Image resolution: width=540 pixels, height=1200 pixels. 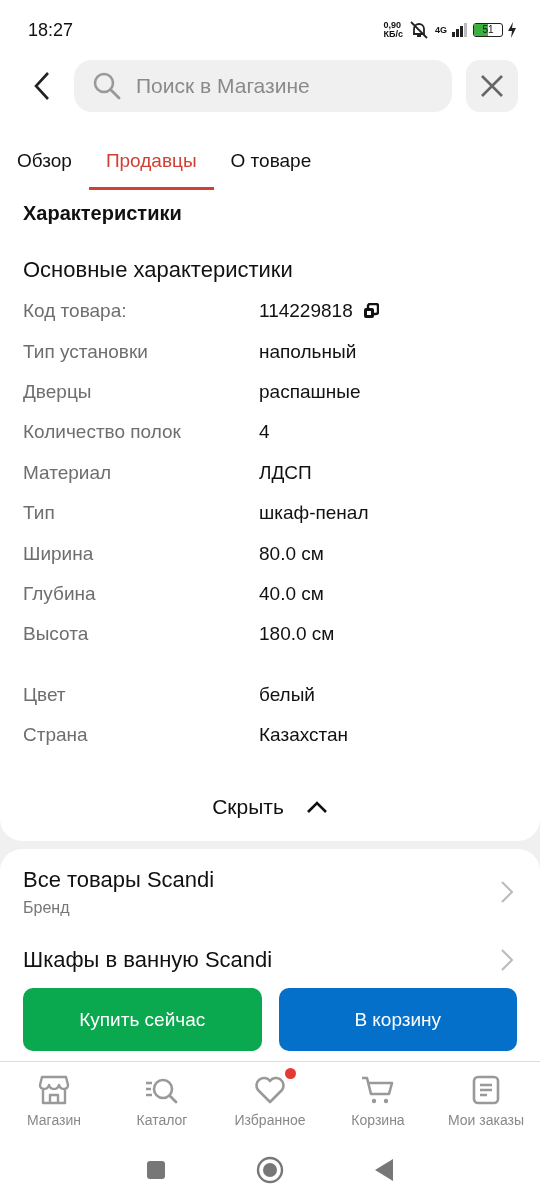 I want to click on spec-value: напольный, so click(x=308, y=351).